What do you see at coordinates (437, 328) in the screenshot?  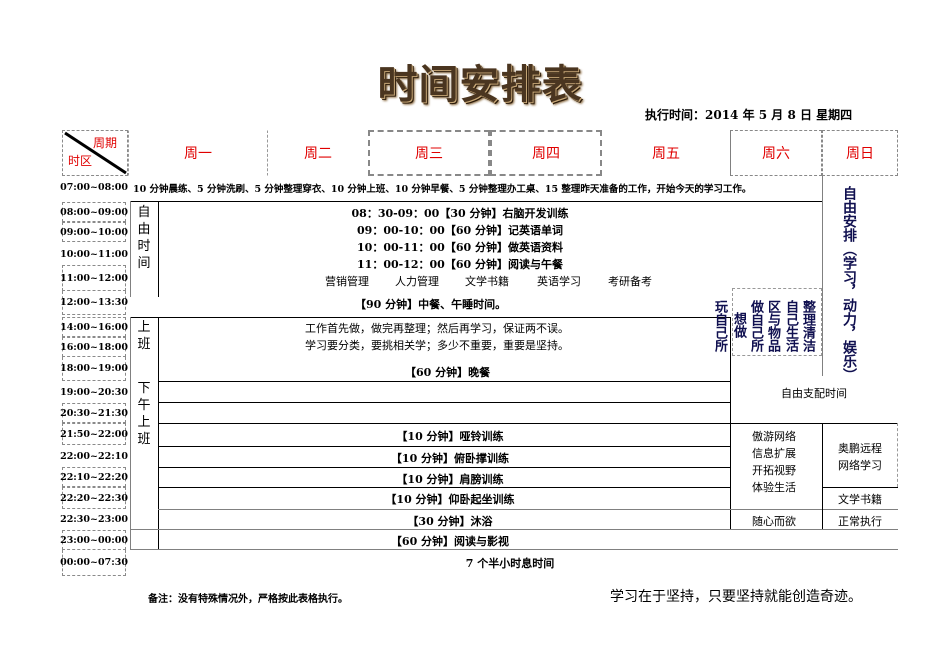 I see `work-note: 工作首先做，做完再整理；然后再学习，保证两不误。` at bounding box center [437, 328].